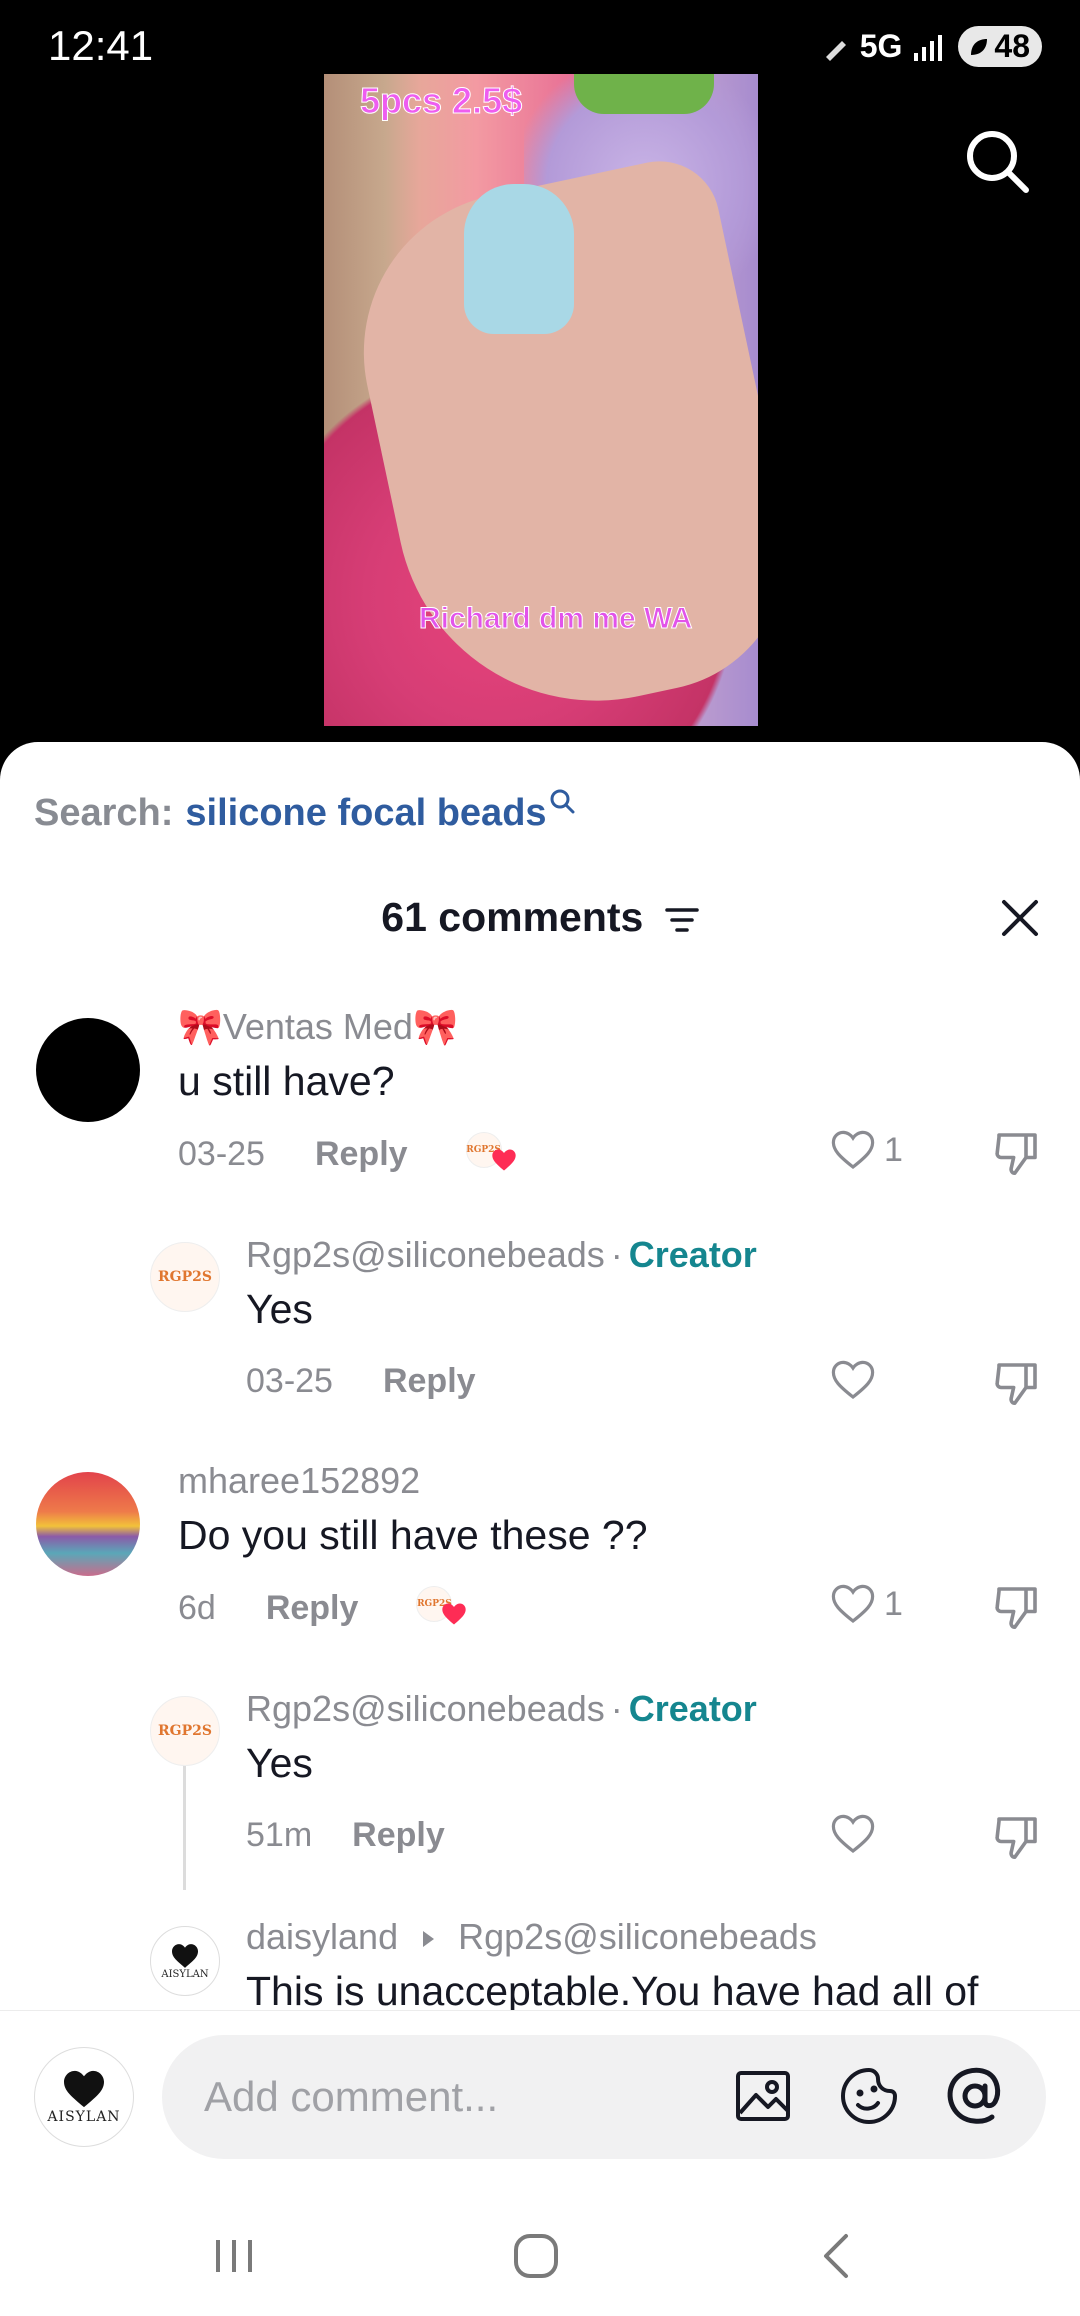 The height and width of the screenshot is (2316, 1080). What do you see at coordinates (365, 813) in the screenshot?
I see `related-search-term: silicone focal beads` at bounding box center [365, 813].